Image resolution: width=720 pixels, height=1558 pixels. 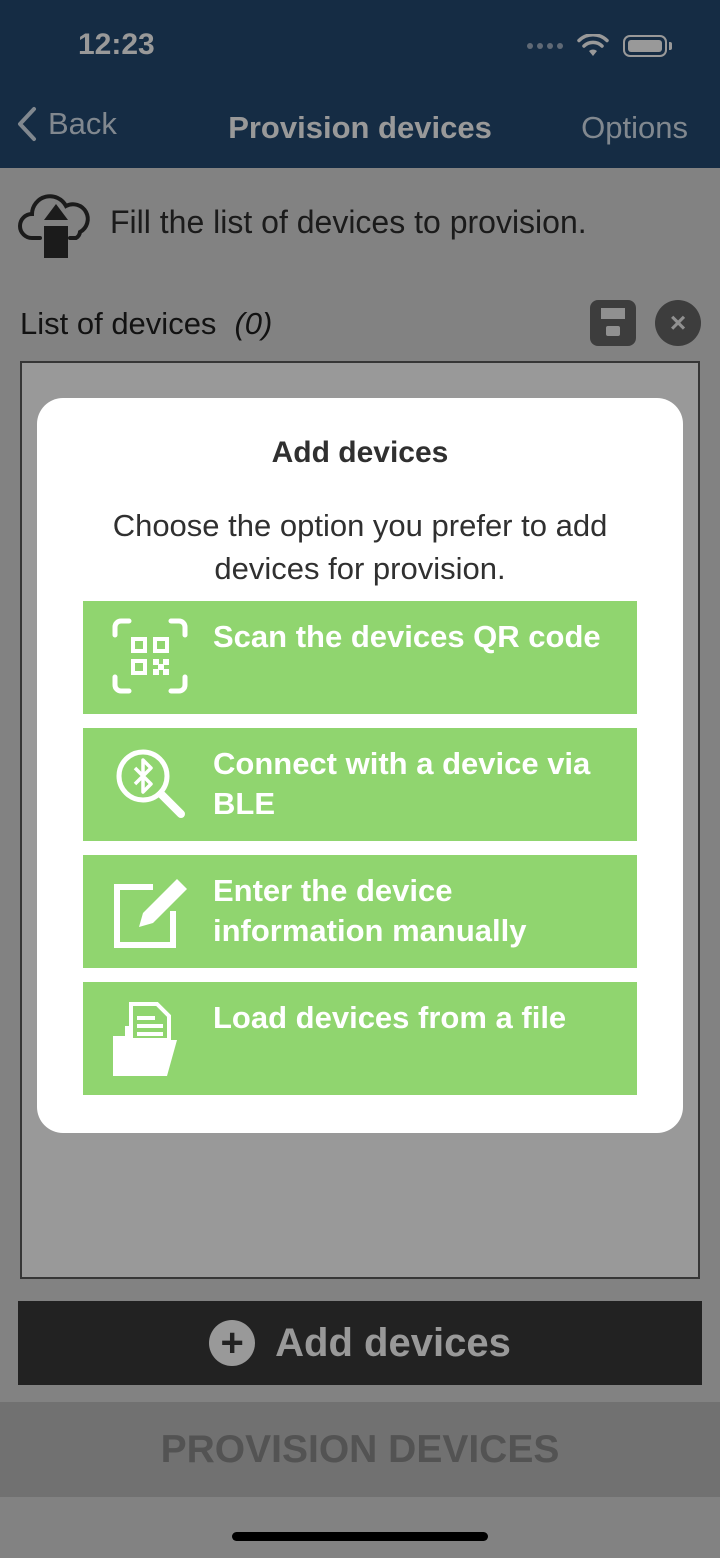 What do you see at coordinates (360, 657) in the screenshot?
I see `scan-qr-option: Scan the devices QR code` at bounding box center [360, 657].